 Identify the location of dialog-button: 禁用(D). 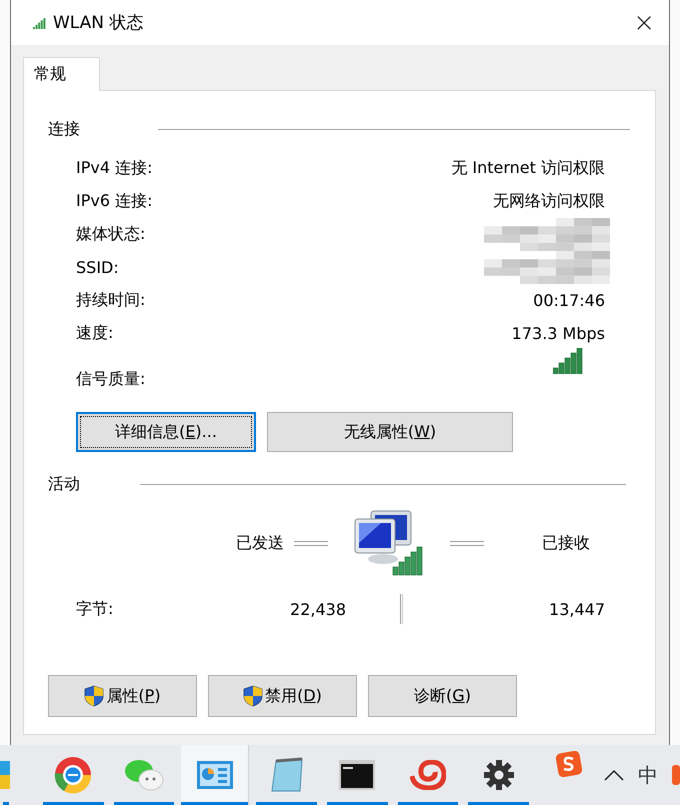
(282, 696).